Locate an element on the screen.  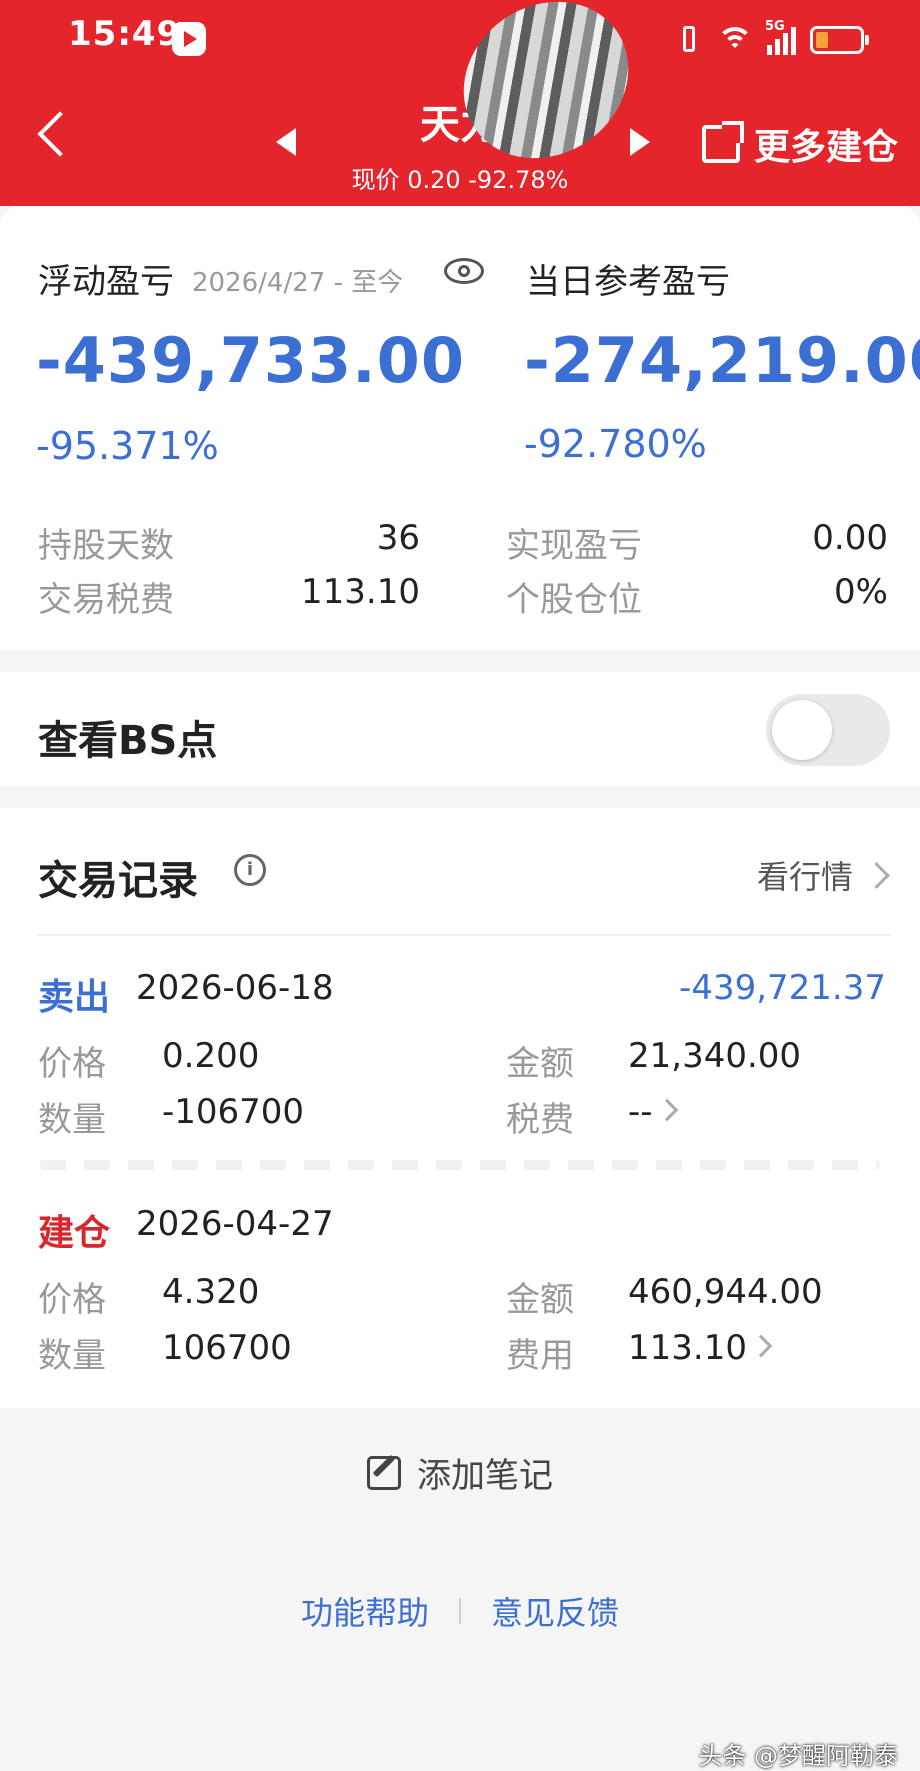
more-build-label: 更多建仓 is located at coordinates (825, 147).